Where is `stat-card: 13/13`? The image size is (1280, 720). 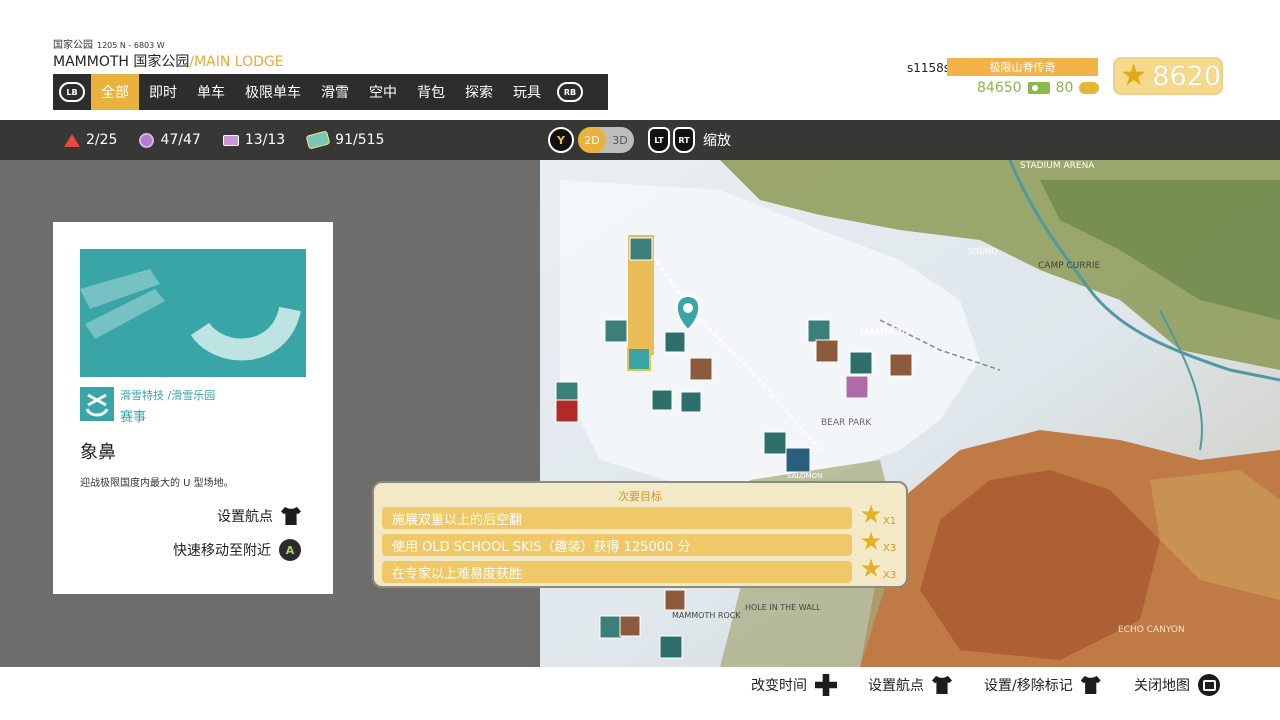
stat-card: 13/13 is located at coordinates (254, 140).